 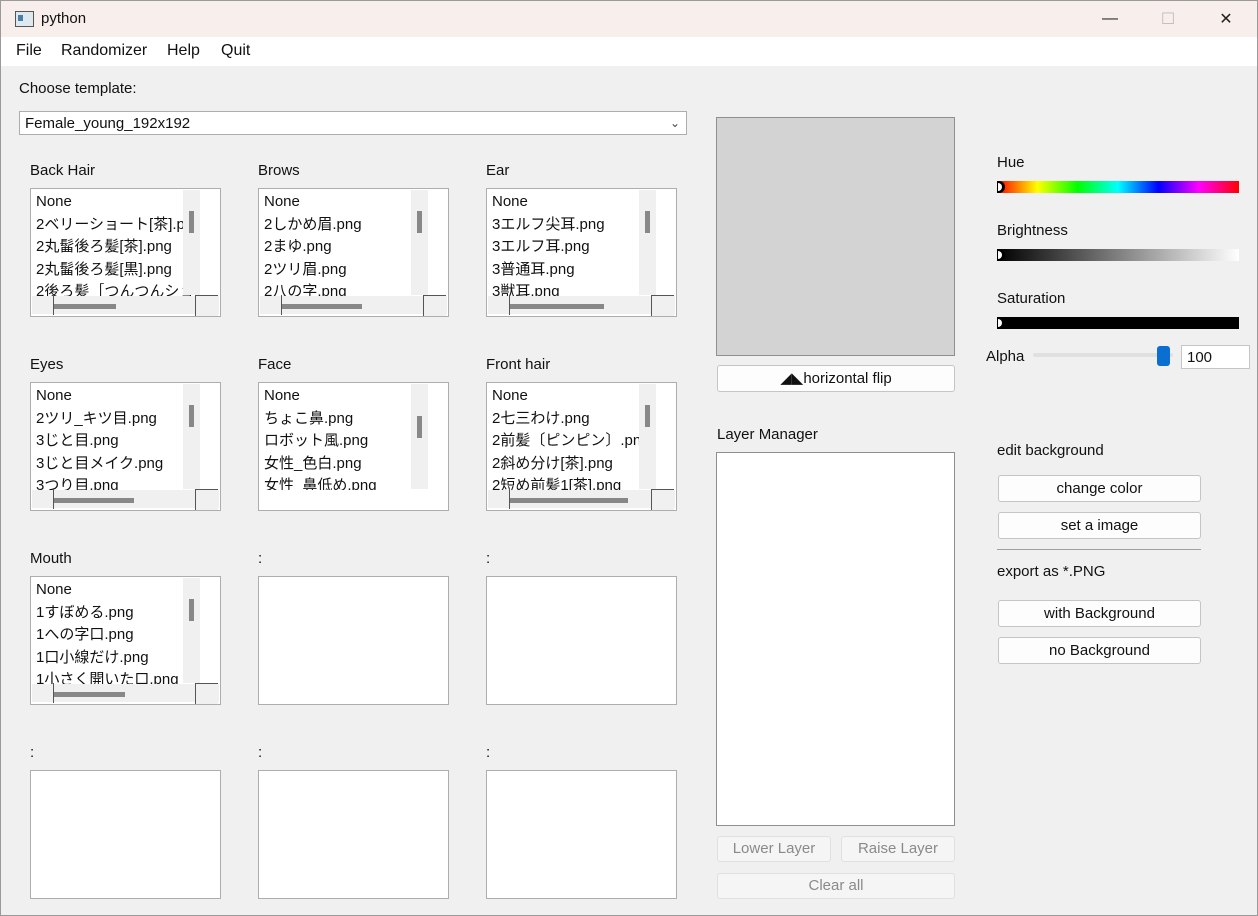 What do you see at coordinates (183, 51) in the screenshot?
I see `menu-help: Help` at bounding box center [183, 51].